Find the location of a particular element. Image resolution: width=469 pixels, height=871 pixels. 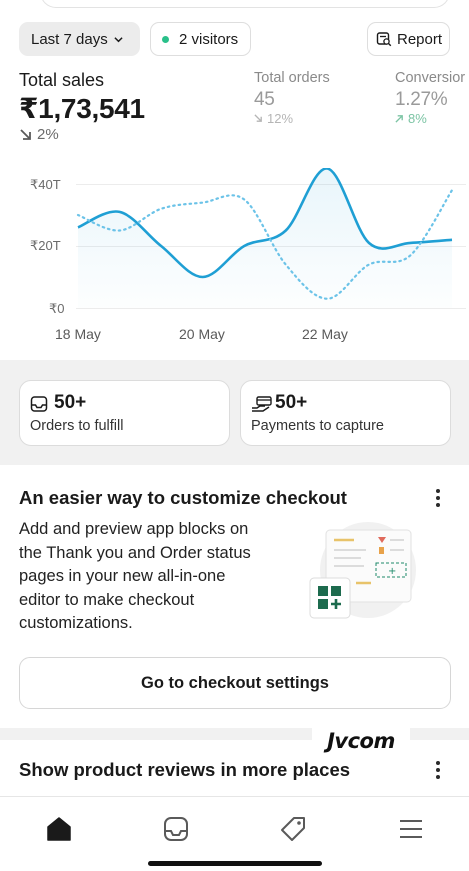

previous-card-edge is located at coordinates (245, 4).